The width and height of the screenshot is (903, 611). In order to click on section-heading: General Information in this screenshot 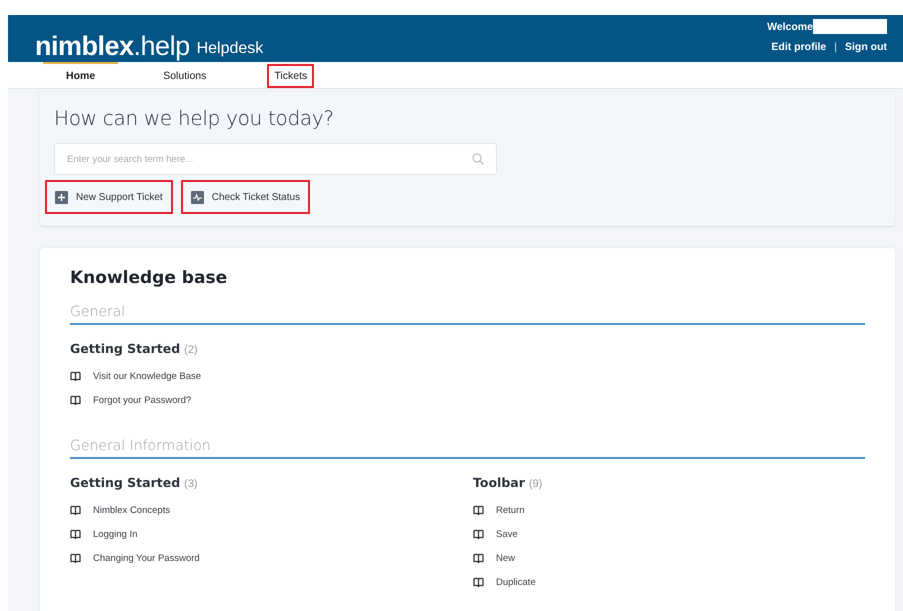, I will do `click(467, 448)`.